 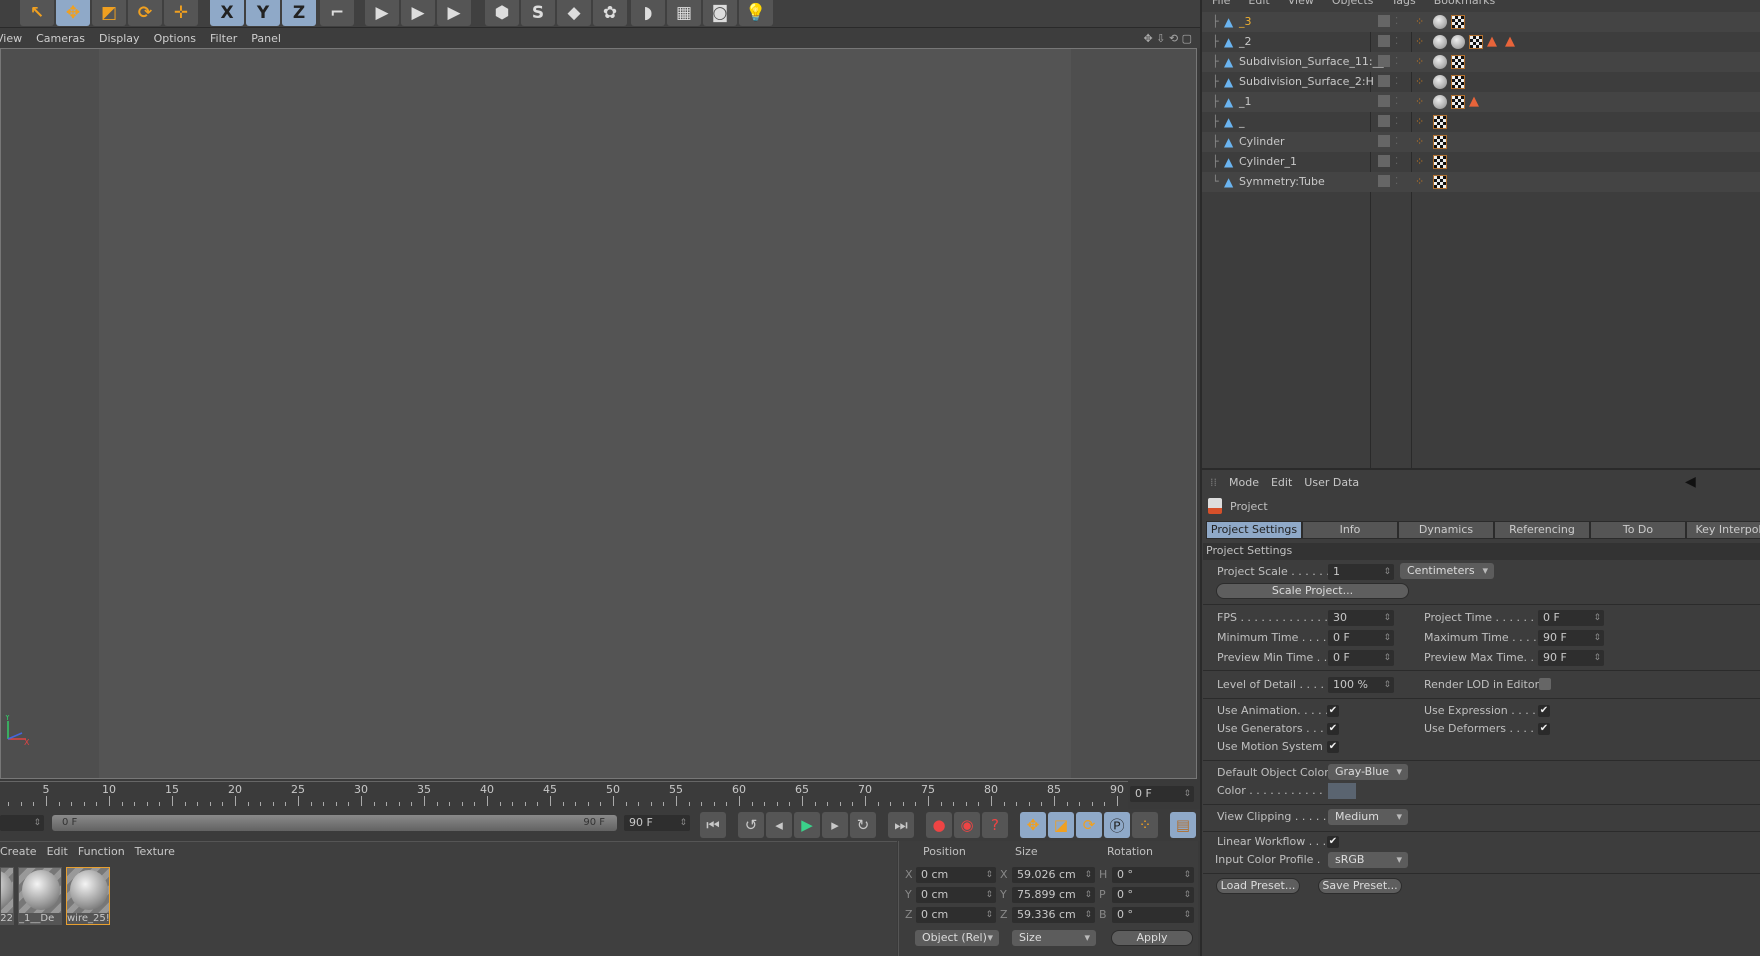 I want to click on object-name: Symmetry:Tube, so click(x=1282, y=182).